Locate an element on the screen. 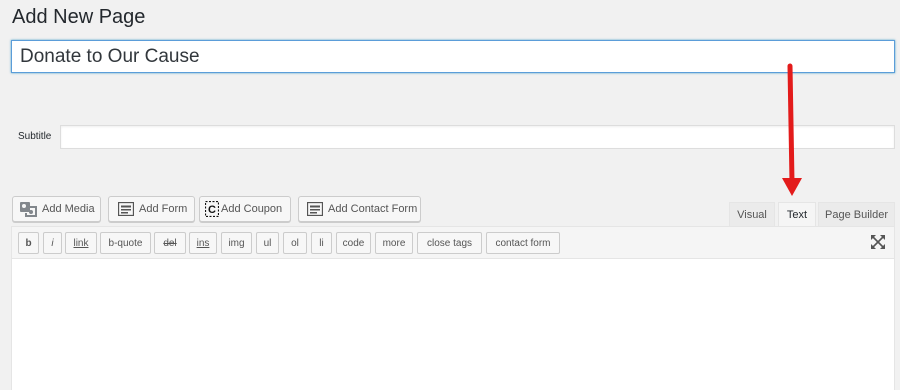 The image size is (900, 390). qt-bquote-button: b-quote is located at coordinates (125, 243).